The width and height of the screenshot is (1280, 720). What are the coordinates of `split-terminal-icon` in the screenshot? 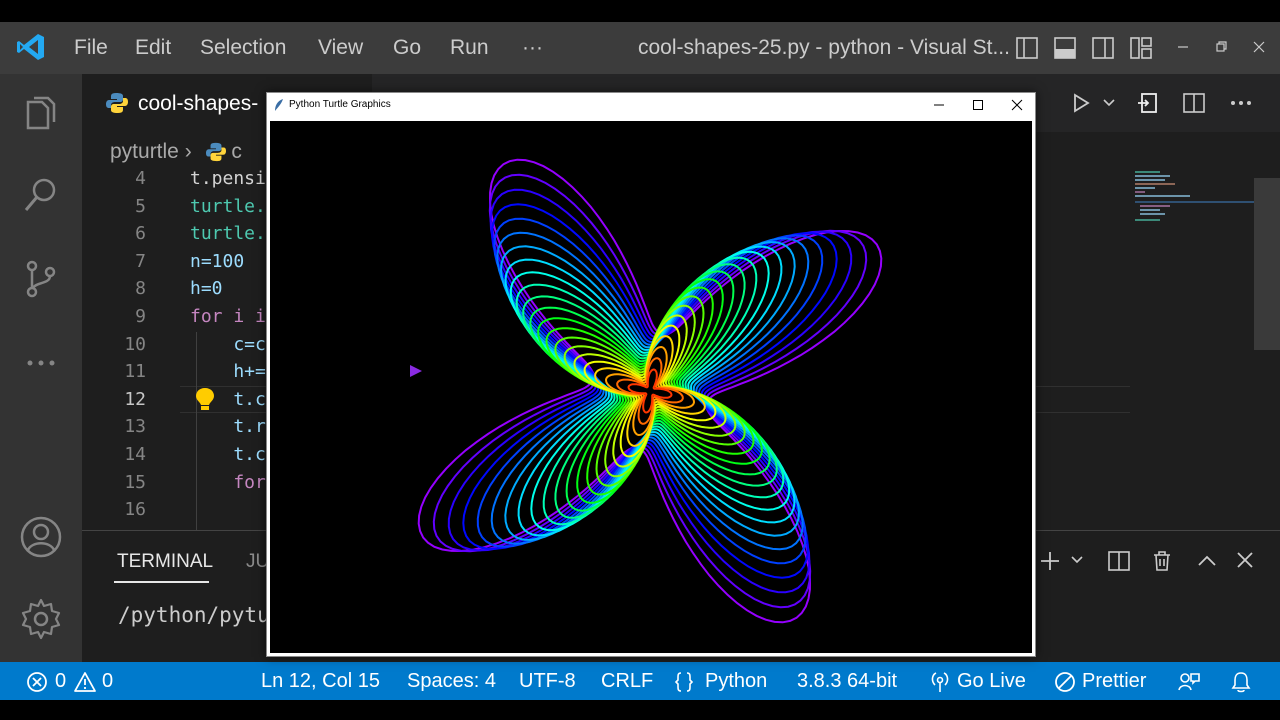 It's located at (1119, 561).